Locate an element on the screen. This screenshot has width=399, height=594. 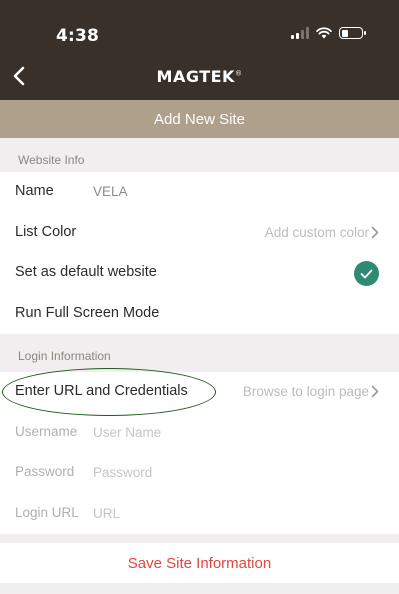
login-url-row: Login URL URL is located at coordinates (199, 514).